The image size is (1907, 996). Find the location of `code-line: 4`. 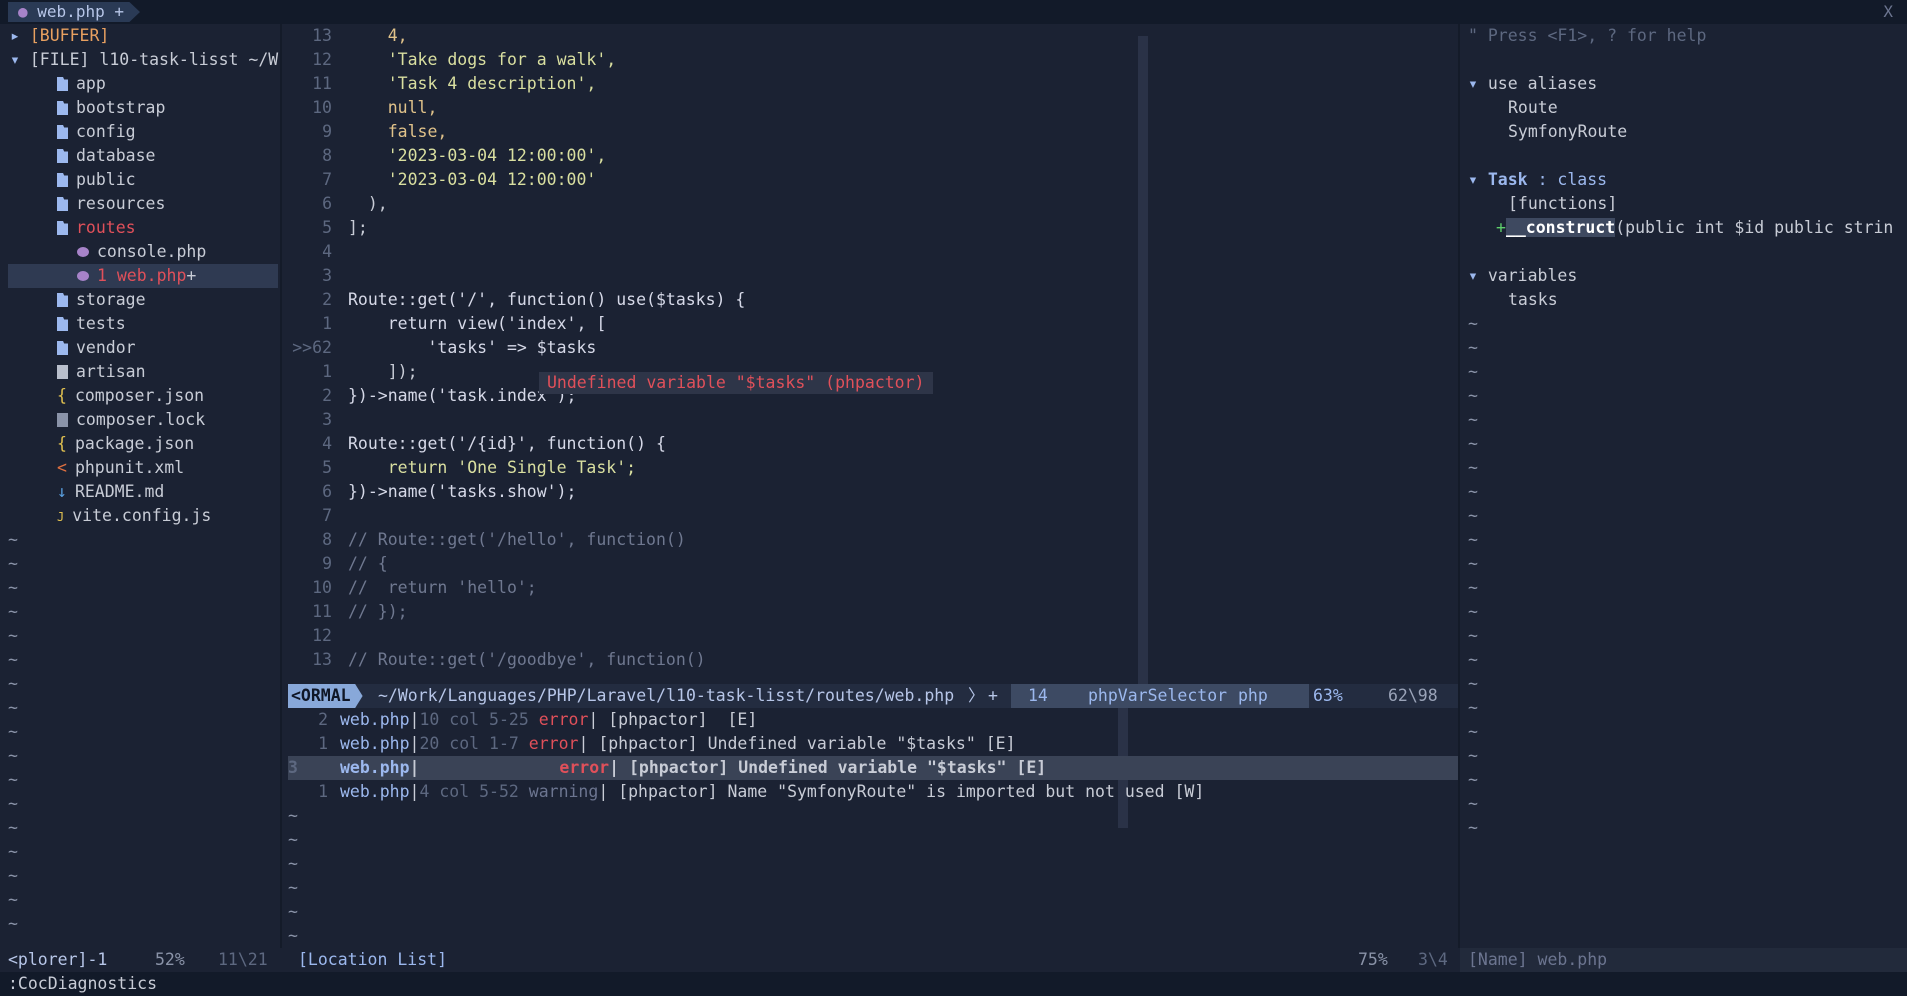

code-line: 4 is located at coordinates (327, 251).